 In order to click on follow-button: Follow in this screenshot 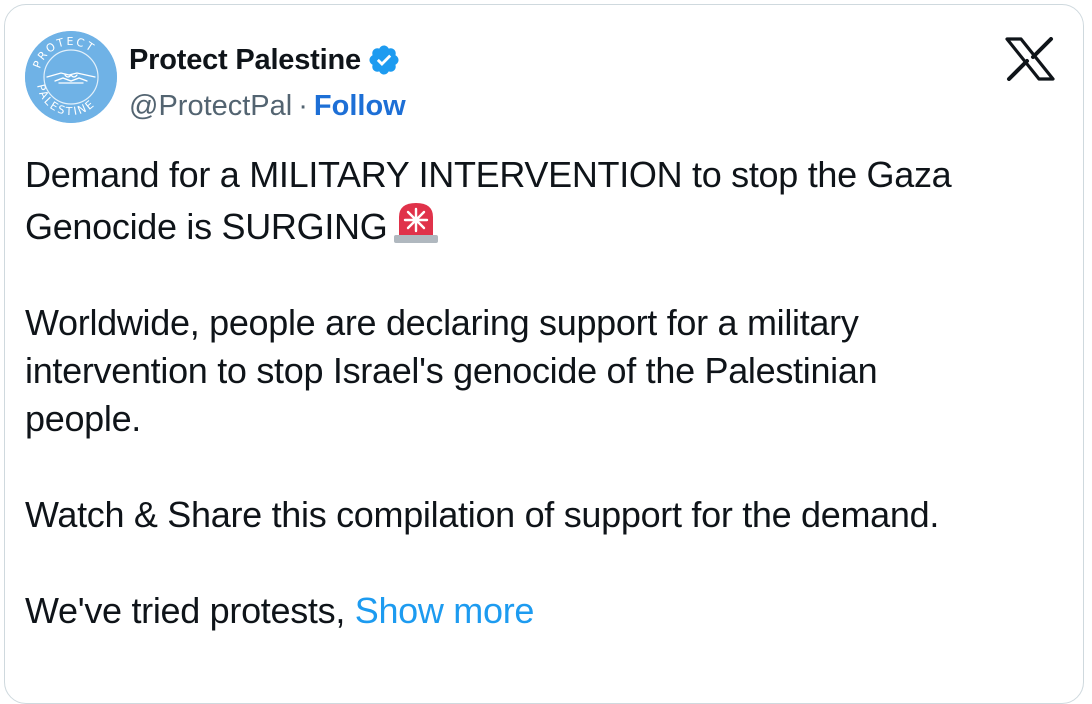, I will do `click(360, 106)`.